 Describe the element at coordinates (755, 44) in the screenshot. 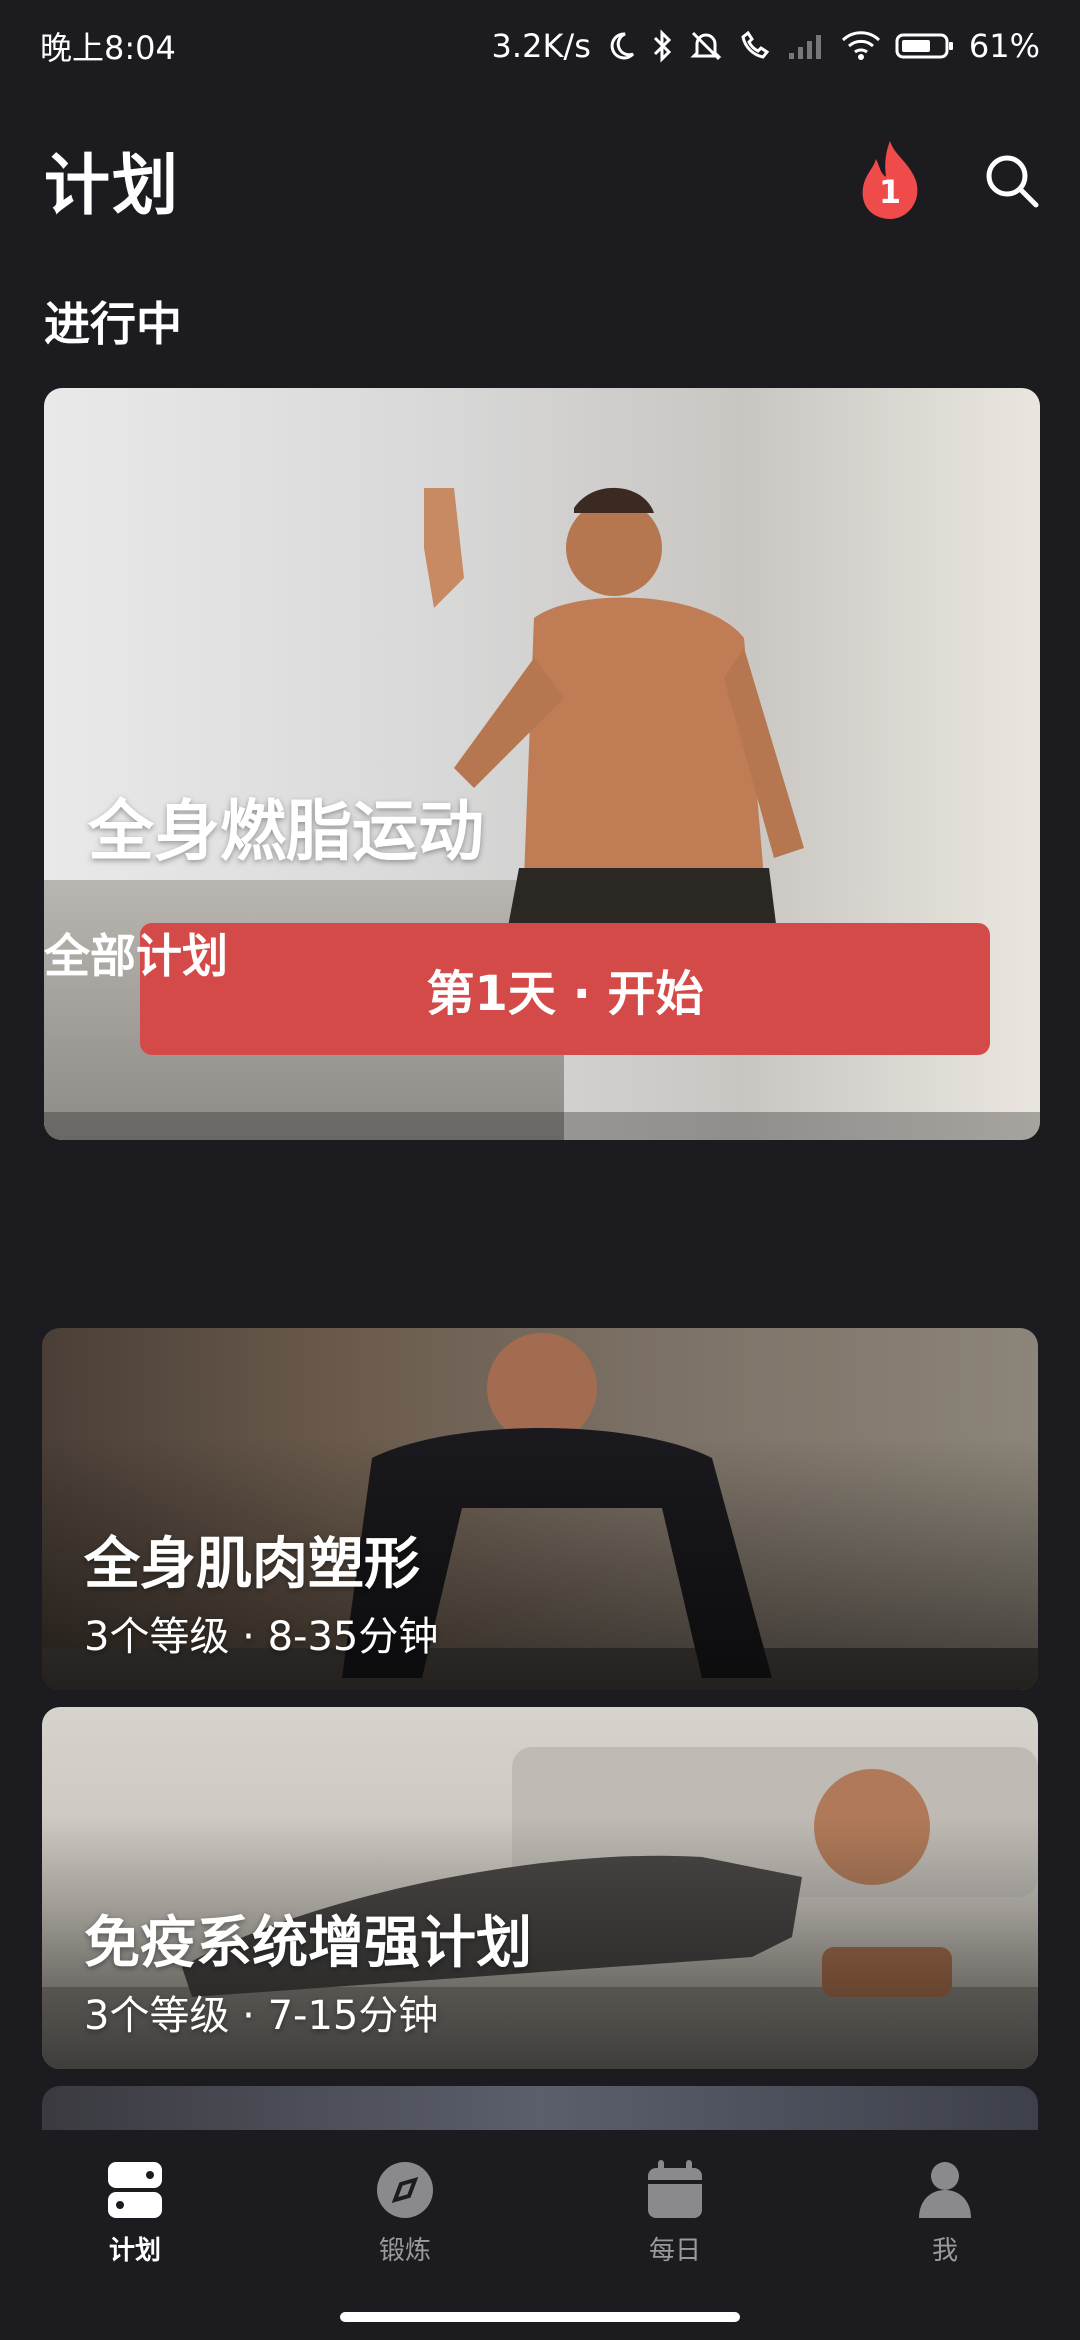

I see `call-icon` at that location.